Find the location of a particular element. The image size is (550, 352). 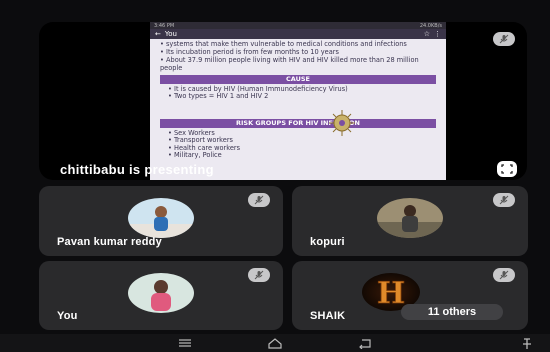

risk-header: RISK GROUPS FOR HIV INFECTION is located at coordinates (298, 124).